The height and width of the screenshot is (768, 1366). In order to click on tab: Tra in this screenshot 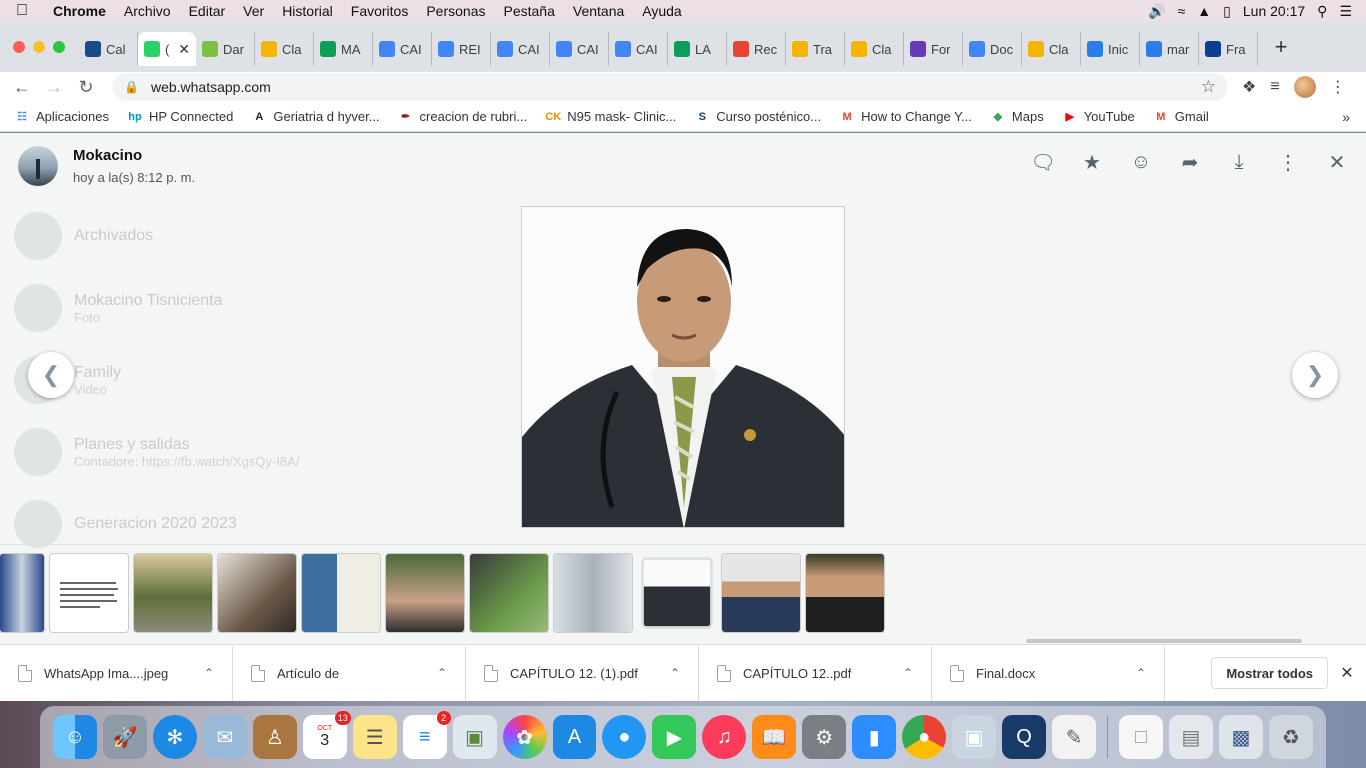, I will do `click(815, 49)`.